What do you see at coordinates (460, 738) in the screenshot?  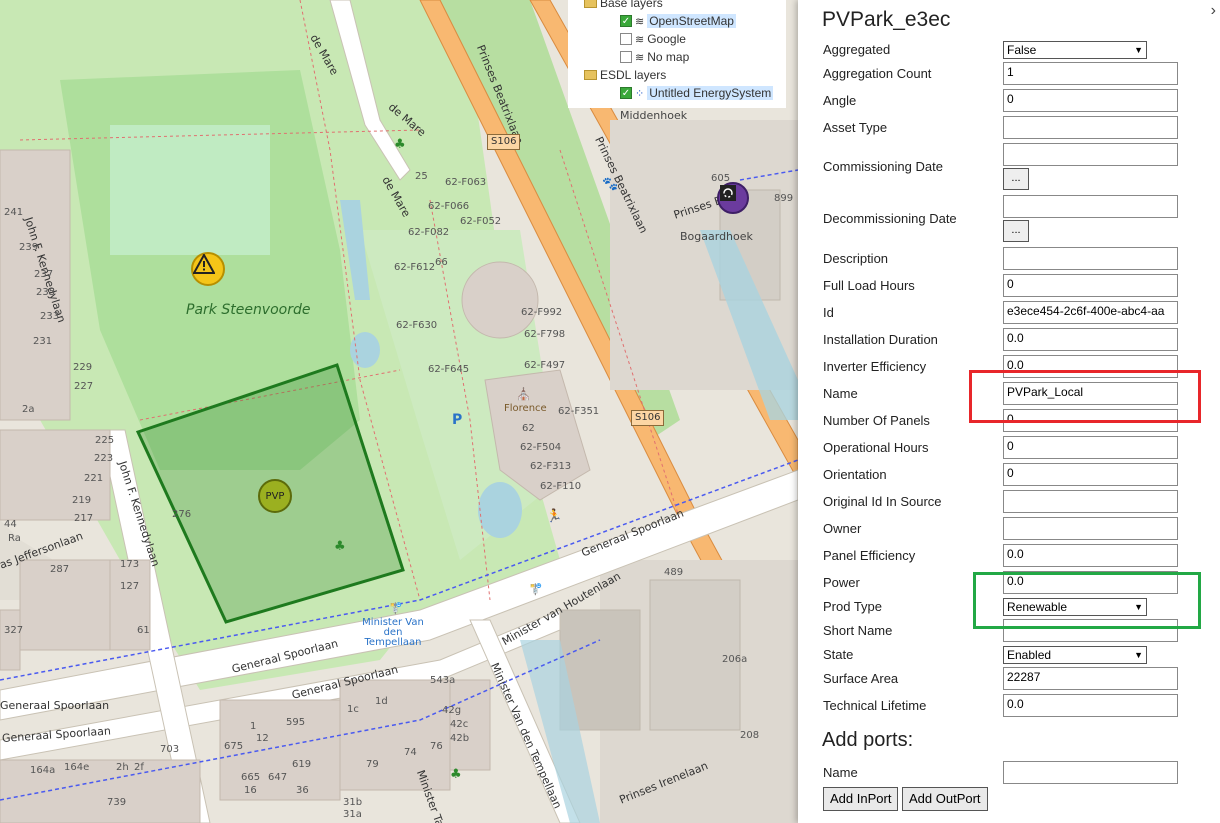 I see `house-number: 42b` at bounding box center [460, 738].